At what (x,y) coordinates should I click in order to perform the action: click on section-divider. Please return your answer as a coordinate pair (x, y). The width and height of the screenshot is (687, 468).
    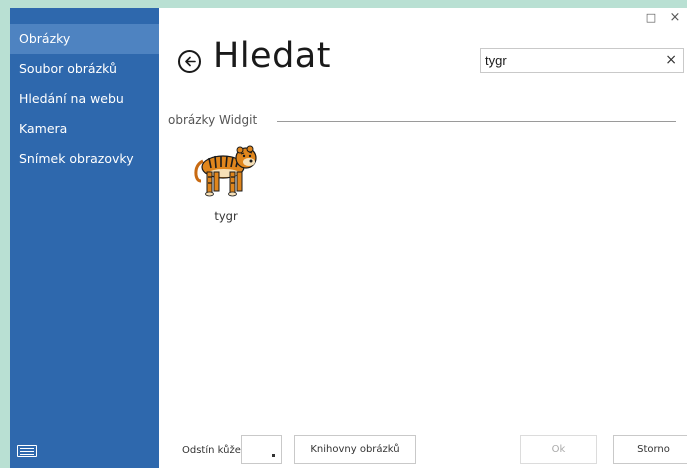
    Looking at the image, I should click on (476, 121).